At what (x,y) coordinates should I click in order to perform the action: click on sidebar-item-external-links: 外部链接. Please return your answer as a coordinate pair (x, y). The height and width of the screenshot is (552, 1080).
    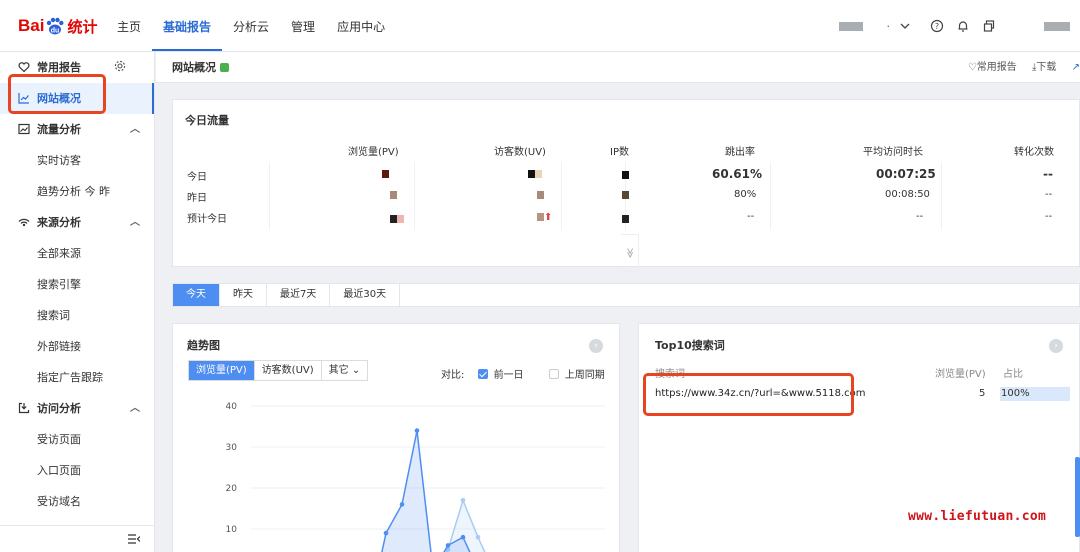
    Looking at the image, I should click on (77, 346).